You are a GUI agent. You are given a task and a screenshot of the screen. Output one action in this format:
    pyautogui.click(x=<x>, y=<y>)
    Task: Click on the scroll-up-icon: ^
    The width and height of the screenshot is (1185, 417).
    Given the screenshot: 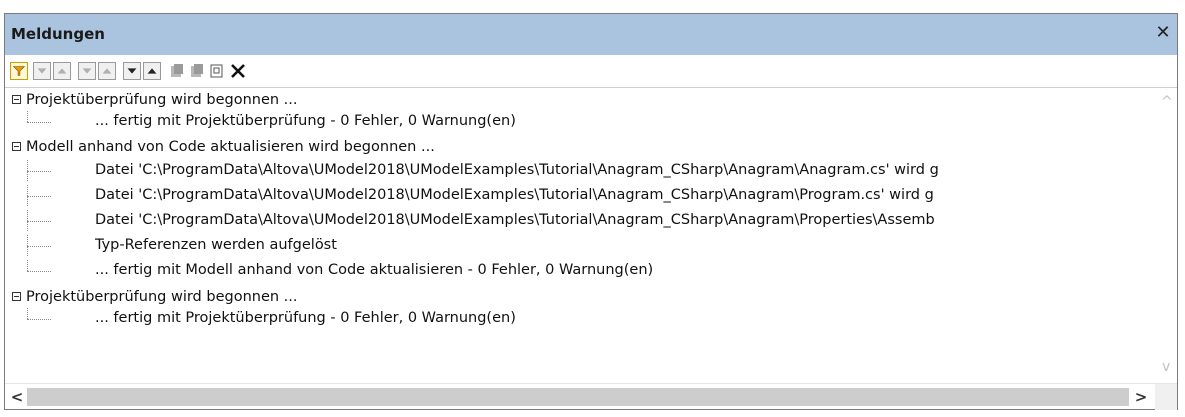 What is the action you would take?
    pyautogui.click(x=1167, y=102)
    